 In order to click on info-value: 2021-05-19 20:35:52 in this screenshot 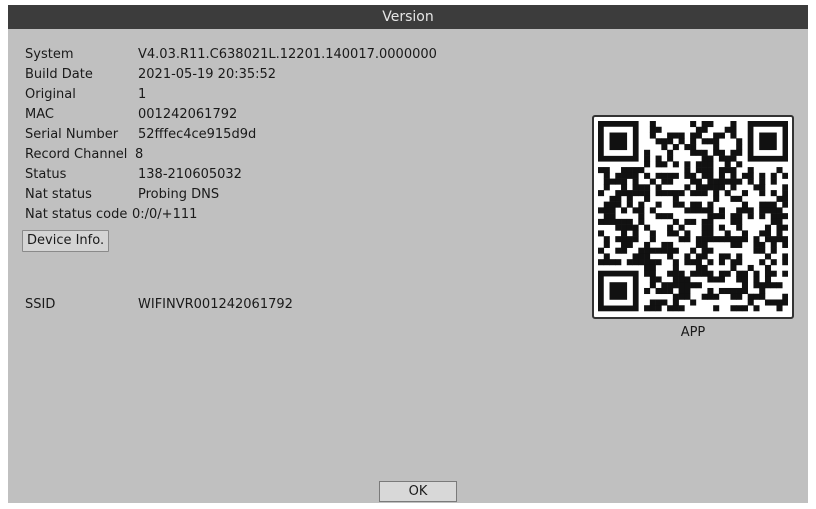, I will do `click(207, 74)`.